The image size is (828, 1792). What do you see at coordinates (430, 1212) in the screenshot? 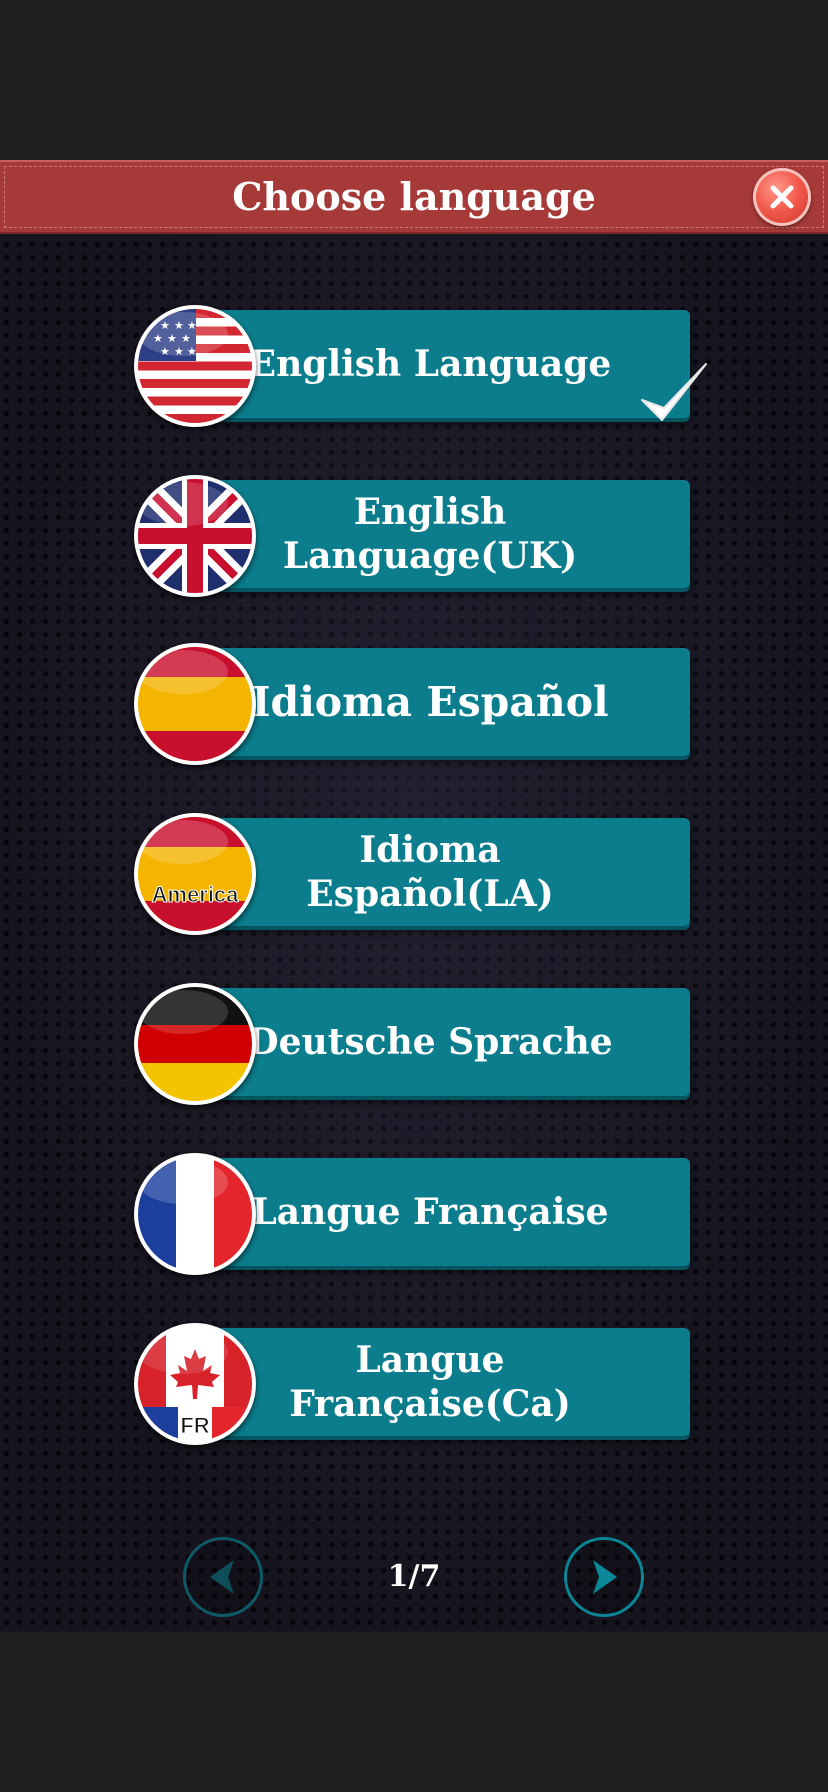
I see `language-label: Langue Française` at bounding box center [430, 1212].